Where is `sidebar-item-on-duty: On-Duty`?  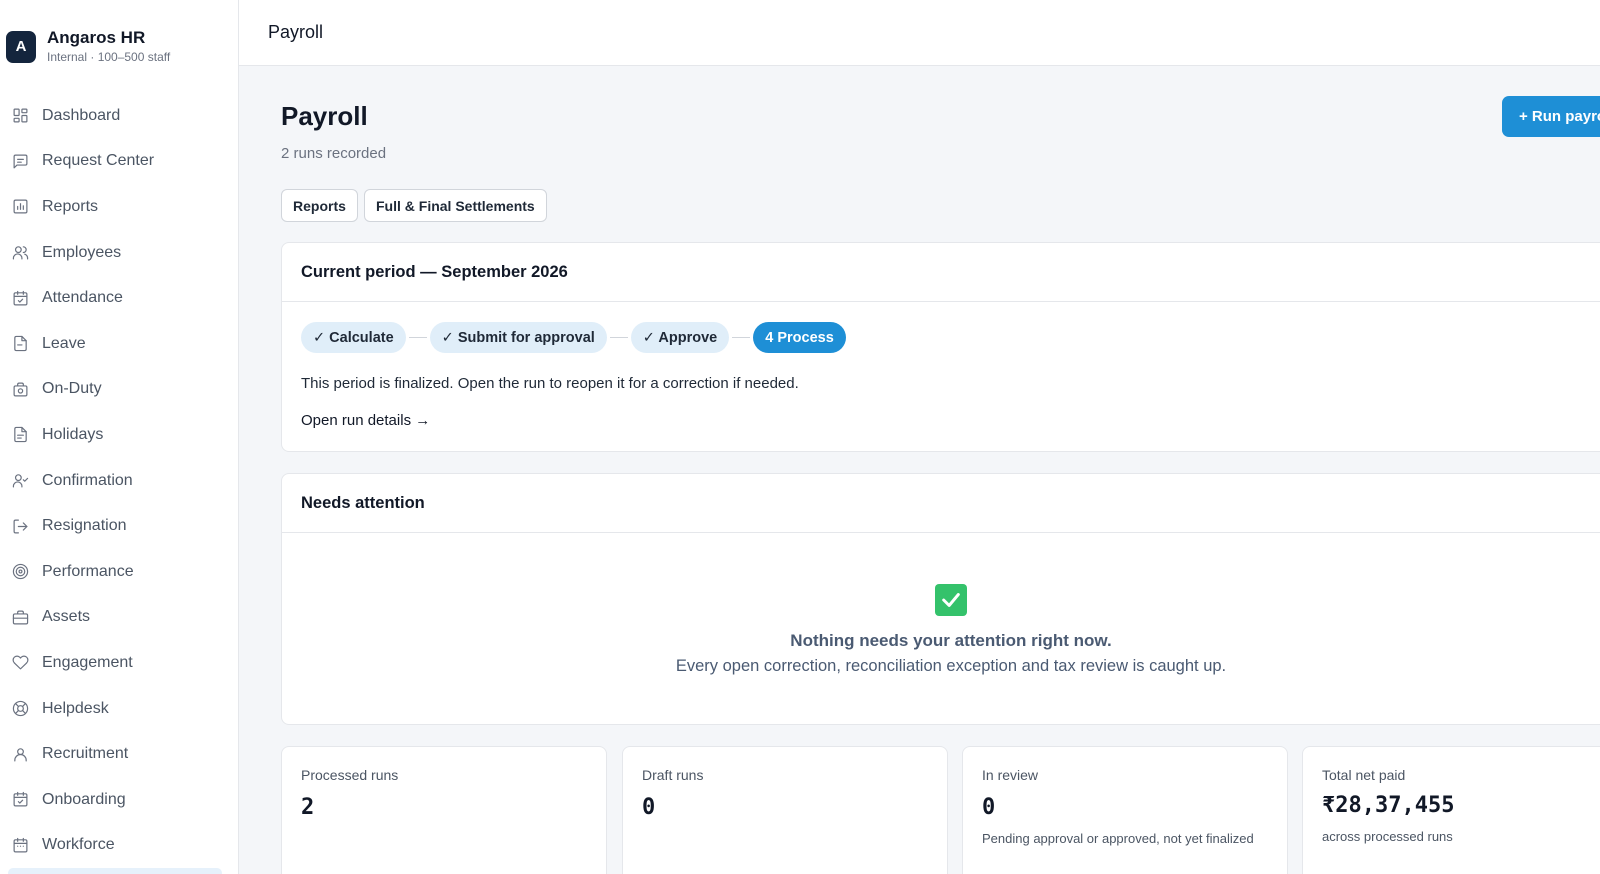
sidebar-item-on-duty: On-Duty is located at coordinates (119, 390).